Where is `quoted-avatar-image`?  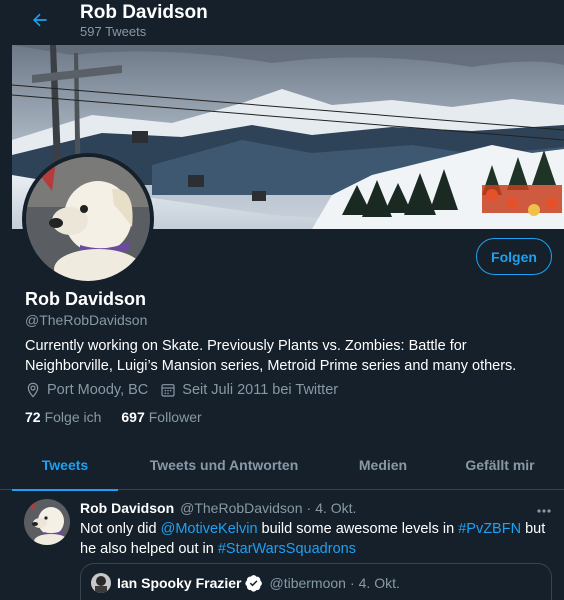
quoted-avatar-image is located at coordinates (101, 583).